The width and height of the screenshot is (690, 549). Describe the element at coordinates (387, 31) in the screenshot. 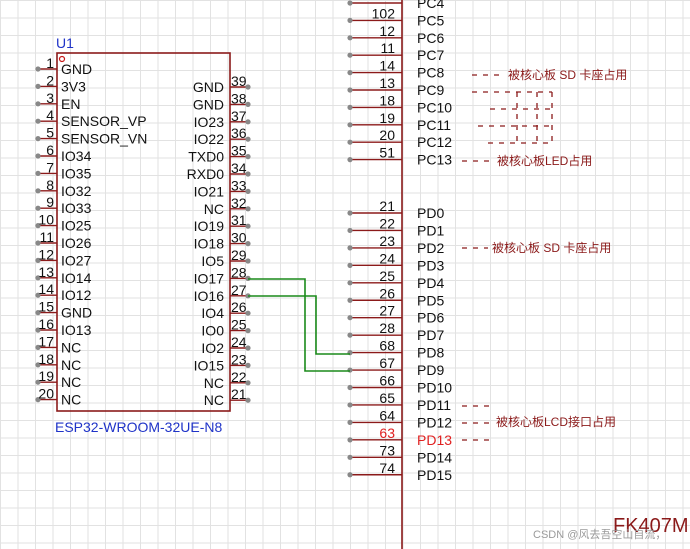

I see `pin-number: 12` at that location.